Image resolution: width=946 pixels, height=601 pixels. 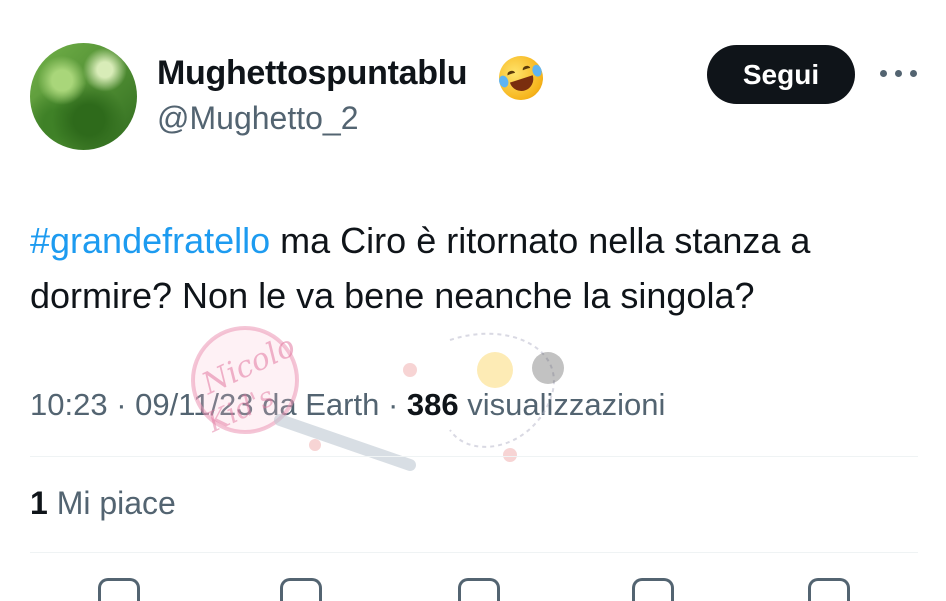 What do you see at coordinates (119, 589) in the screenshot?
I see `reply-icon` at bounding box center [119, 589].